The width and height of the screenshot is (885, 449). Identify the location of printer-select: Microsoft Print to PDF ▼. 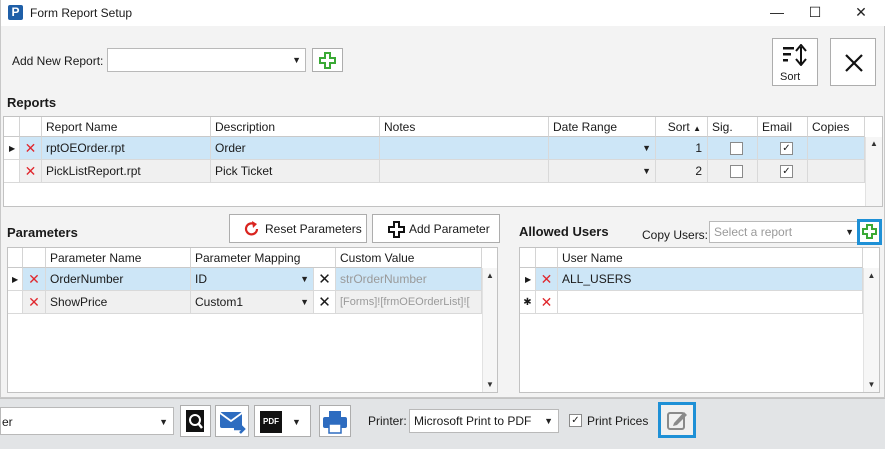
(484, 421).